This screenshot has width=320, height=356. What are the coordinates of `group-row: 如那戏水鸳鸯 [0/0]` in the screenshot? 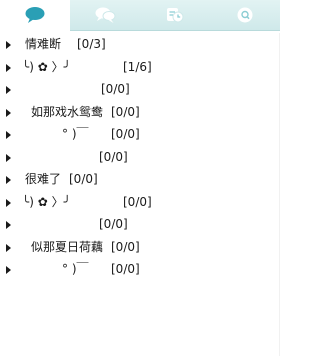 It's located at (140, 112).